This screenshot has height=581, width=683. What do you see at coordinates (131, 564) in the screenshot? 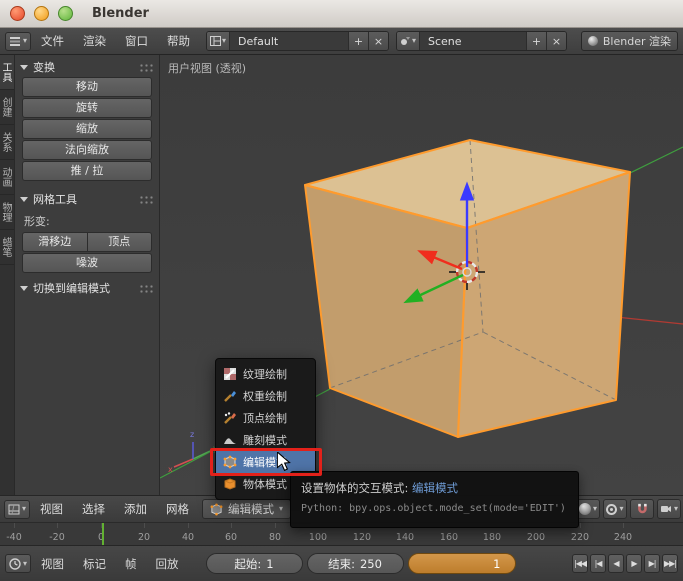
I see `menu-frame: 帧` at bounding box center [131, 564].